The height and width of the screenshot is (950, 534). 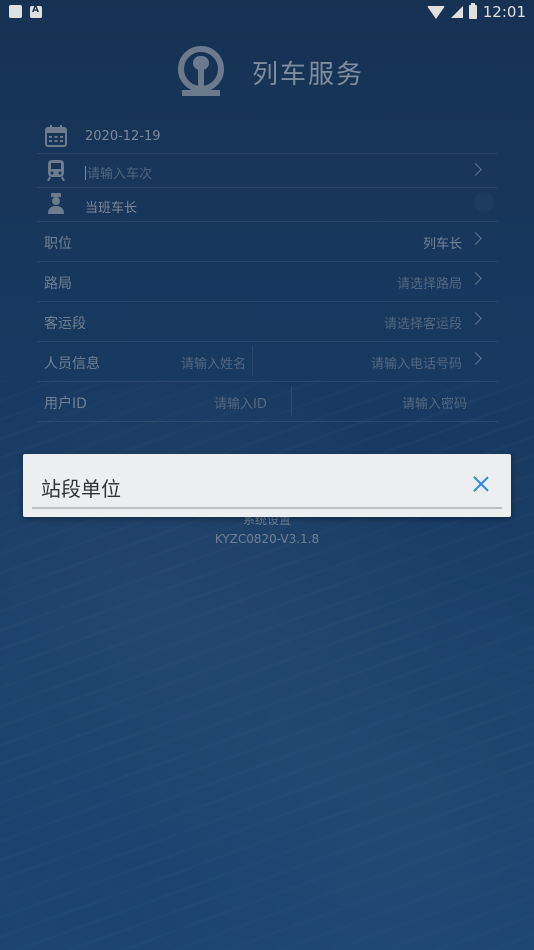 I want to click on dialog-title: 站段单位, so click(x=81, y=489).